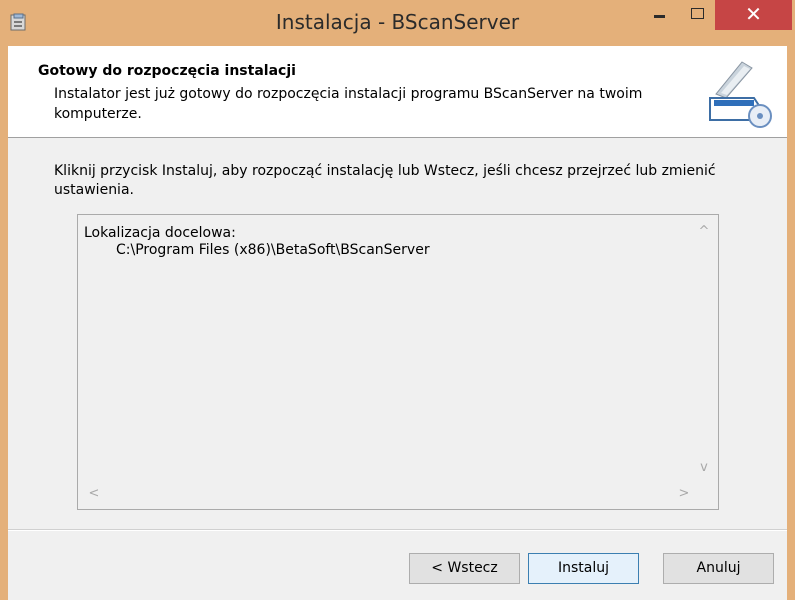  I want to click on scroll-down-arrow-icon: v, so click(704, 468).